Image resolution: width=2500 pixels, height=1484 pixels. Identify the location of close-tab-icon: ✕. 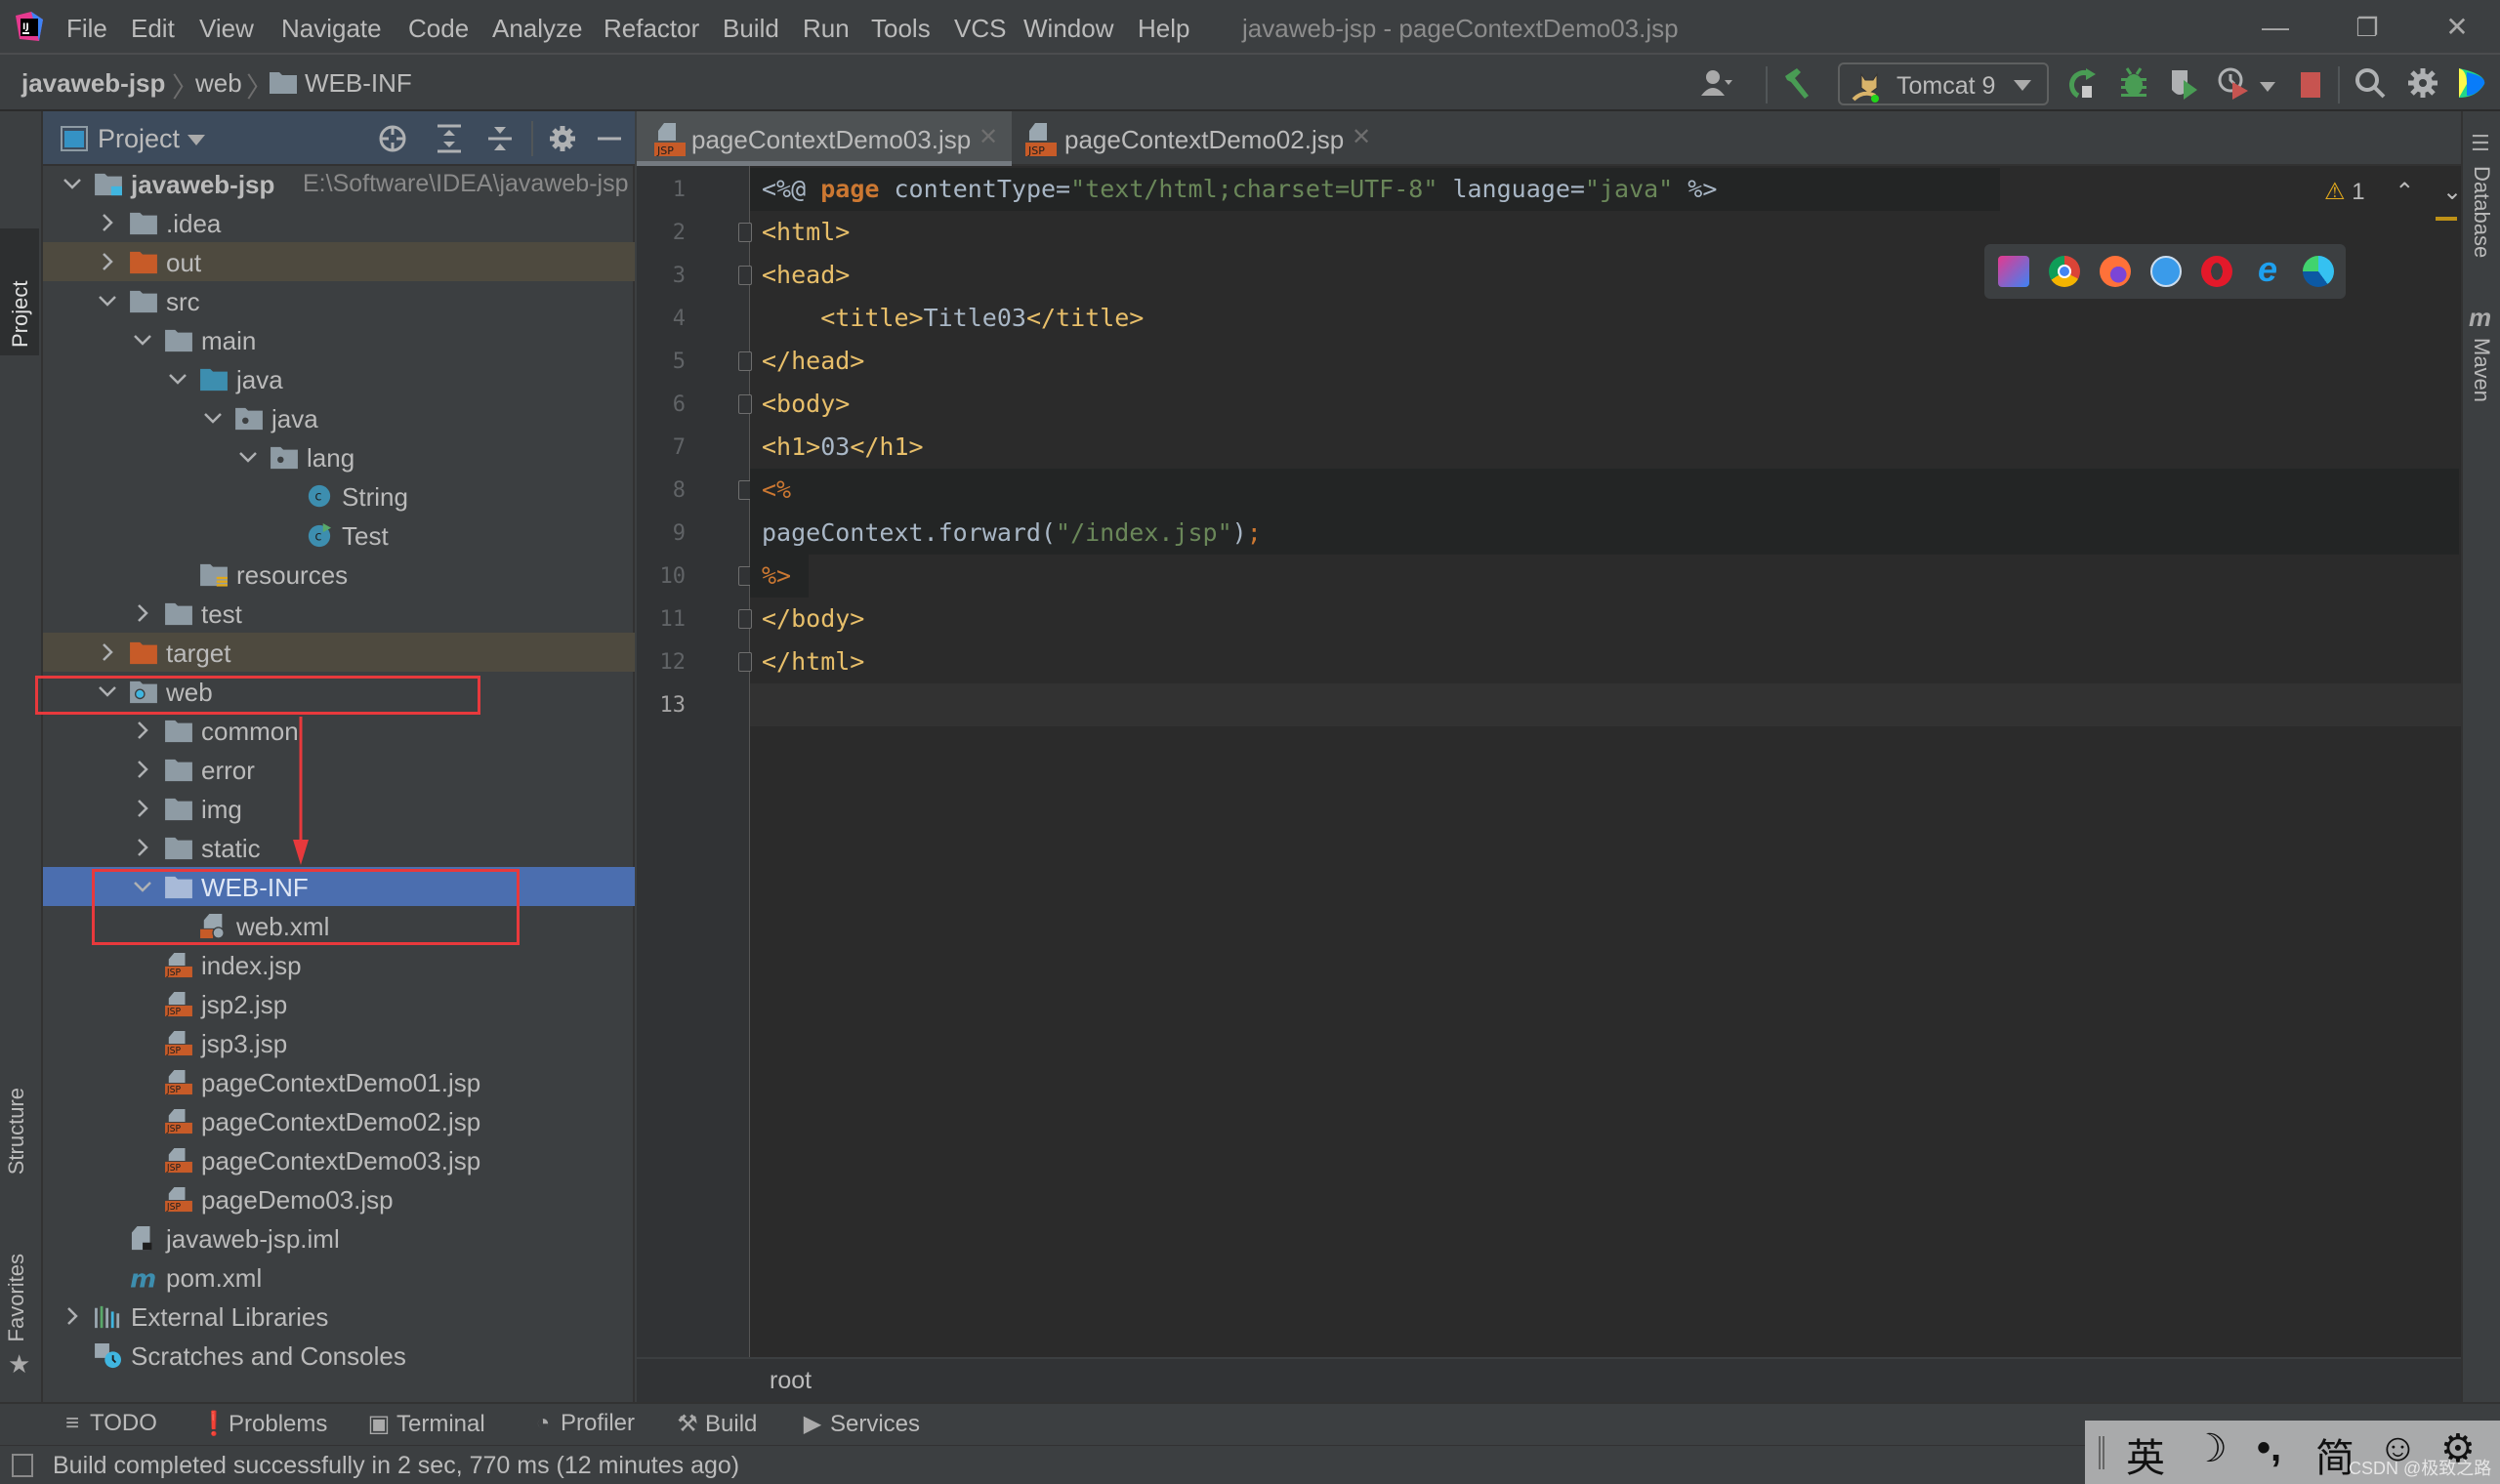
(1361, 137).